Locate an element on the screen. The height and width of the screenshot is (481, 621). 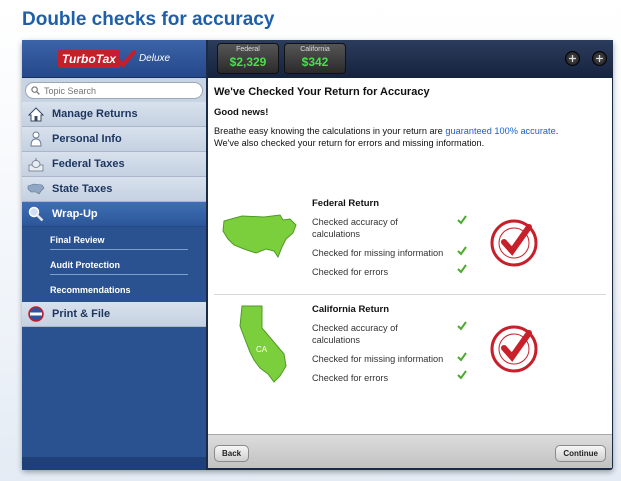
logo-checkmark-icon is located at coordinates (125, 58).